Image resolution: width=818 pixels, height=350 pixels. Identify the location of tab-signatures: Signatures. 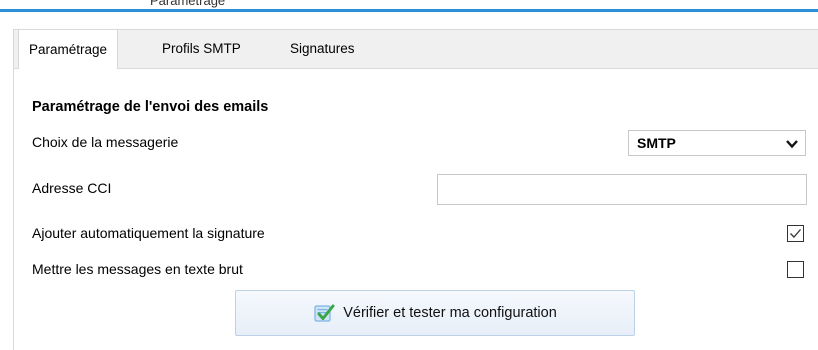
(322, 49).